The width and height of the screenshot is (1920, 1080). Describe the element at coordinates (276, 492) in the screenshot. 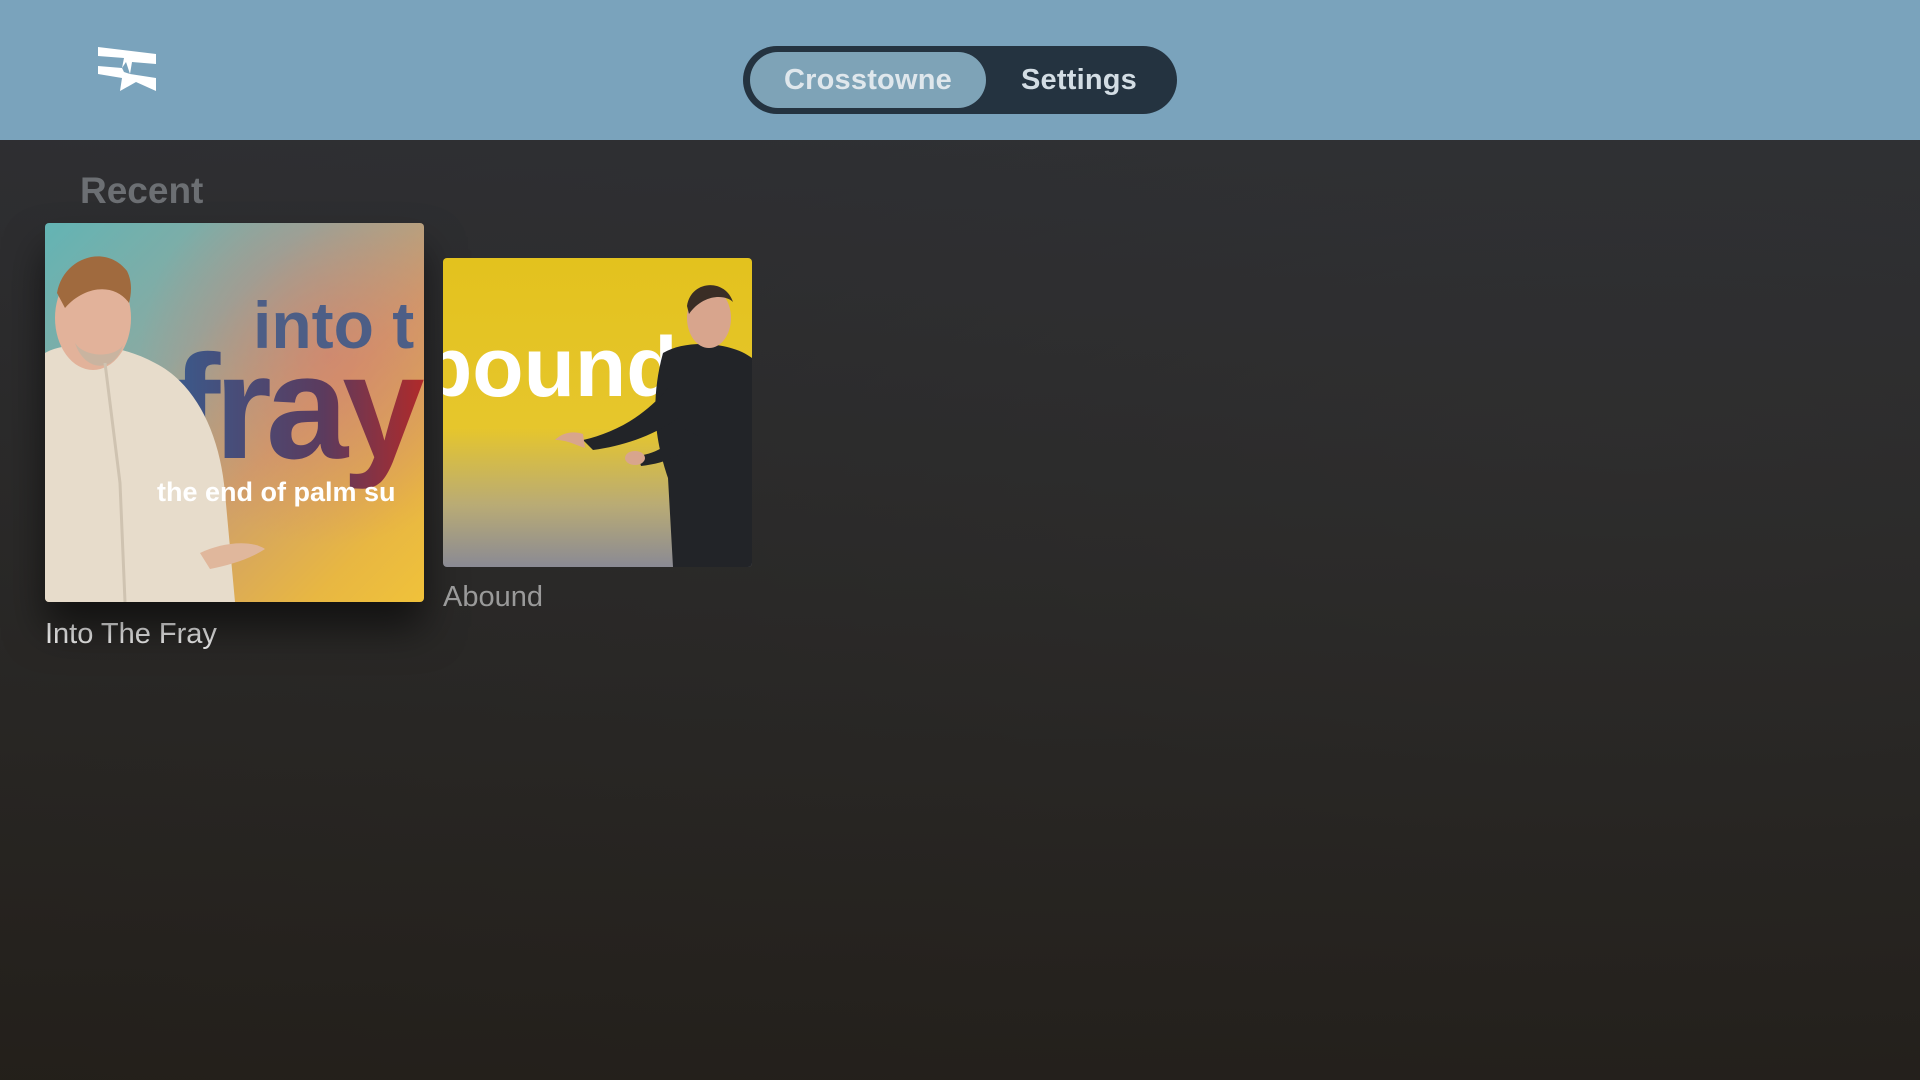

I see `artwork-text-subtitle: the end of palm su` at that location.